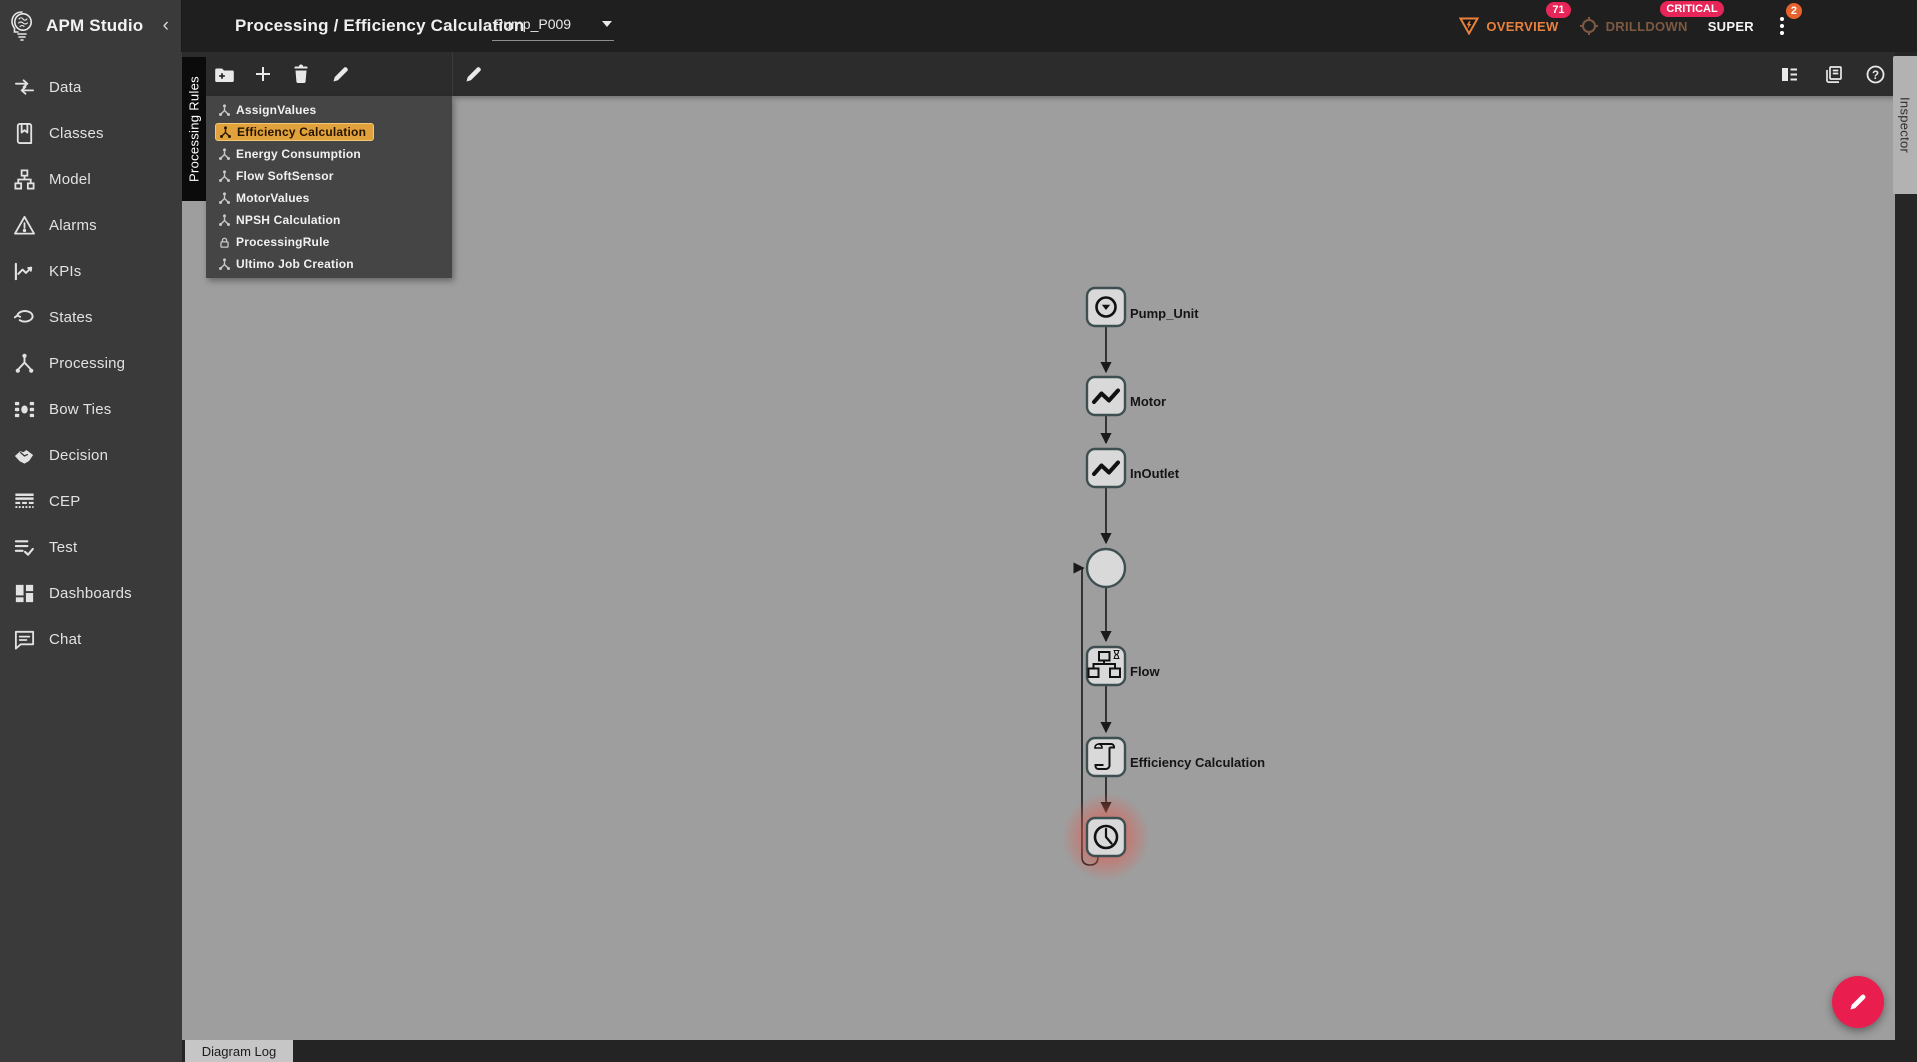 The height and width of the screenshot is (1062, 1917). I want to click on chat-bubble-icon, so click(24, 640).